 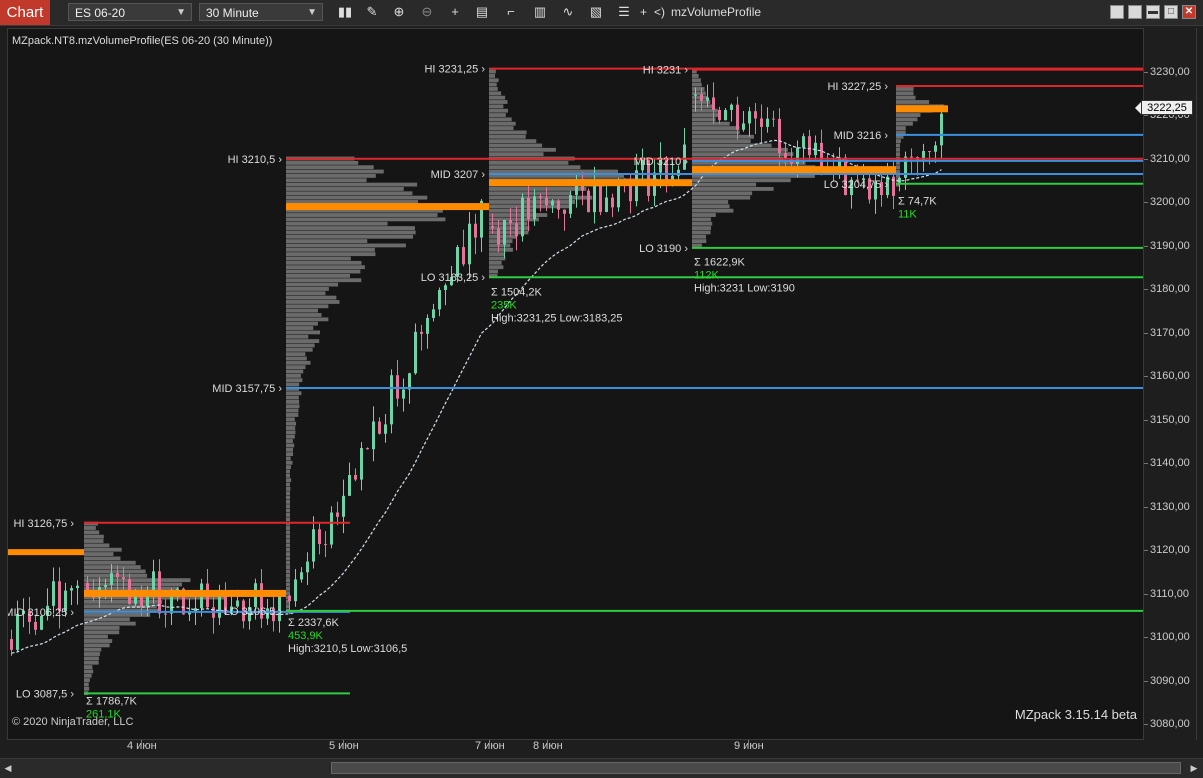 What do you see at coordinates (1135, 12) in the screenshot?
I see `window-option2-button` at bounding box center [1135, 12].